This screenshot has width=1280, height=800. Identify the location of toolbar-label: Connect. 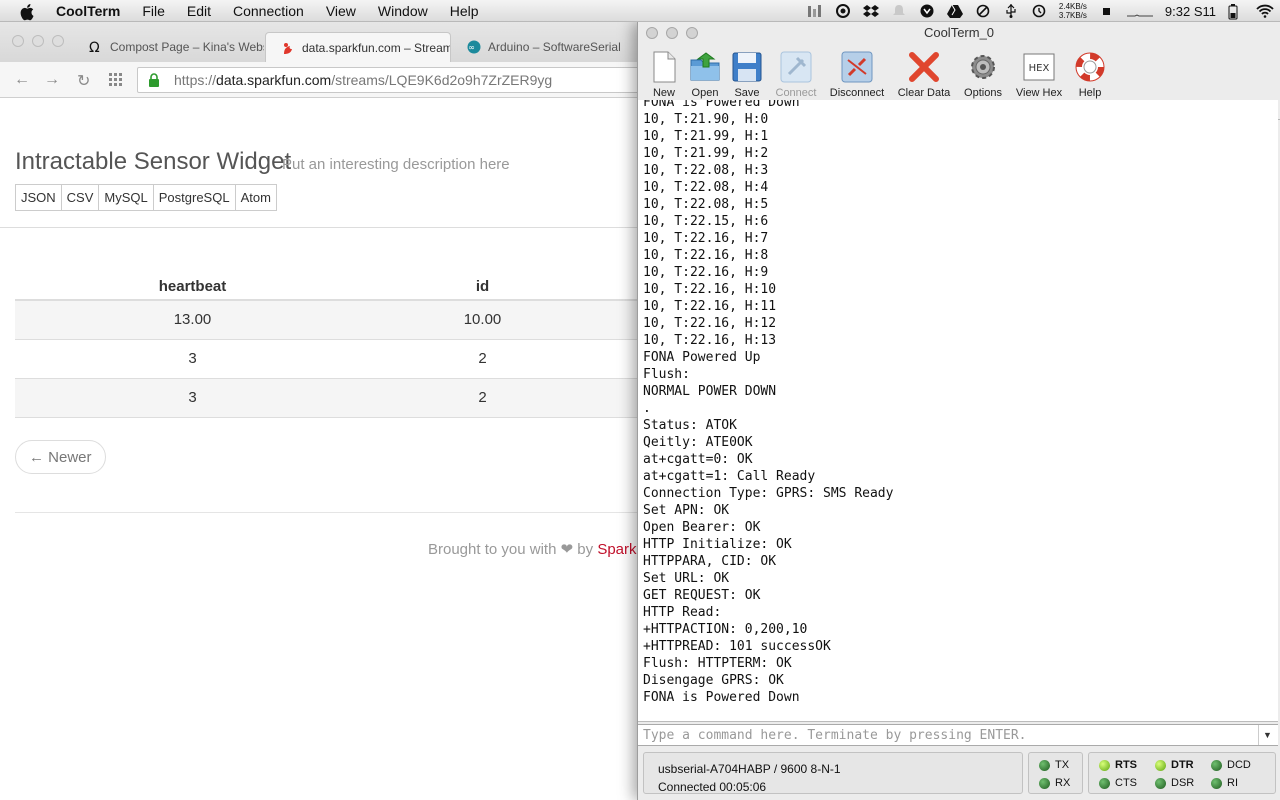
(796, 93).